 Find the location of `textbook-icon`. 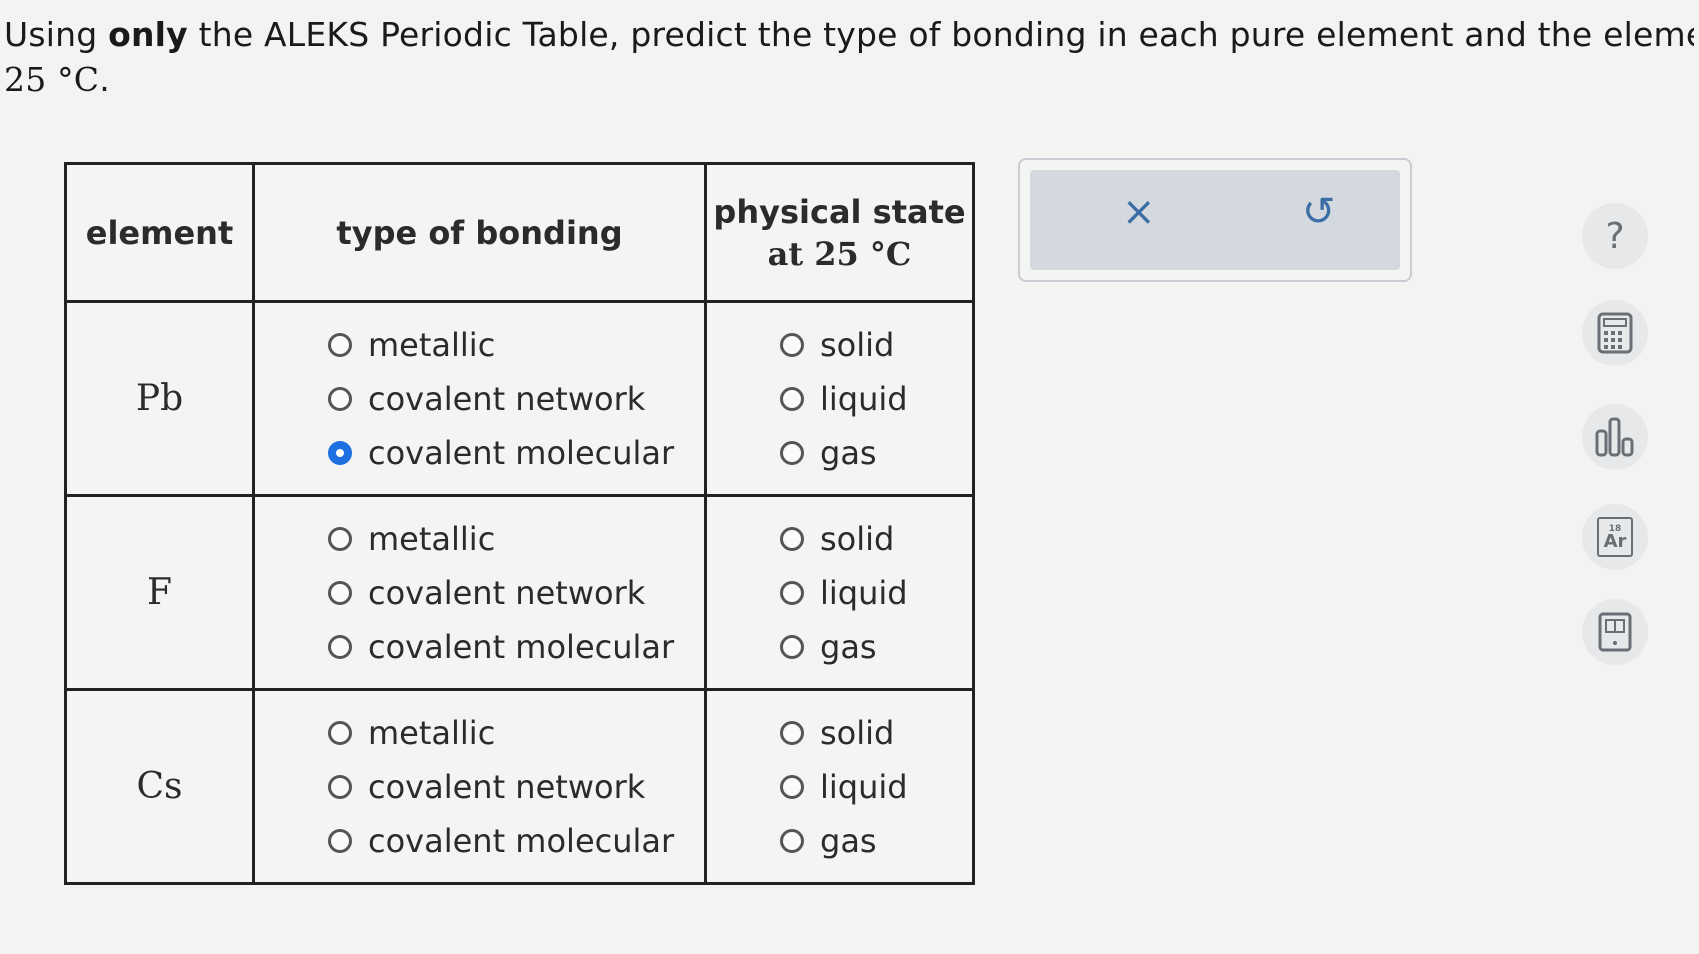

textbook-icon is located at coordinates (1615, 632).